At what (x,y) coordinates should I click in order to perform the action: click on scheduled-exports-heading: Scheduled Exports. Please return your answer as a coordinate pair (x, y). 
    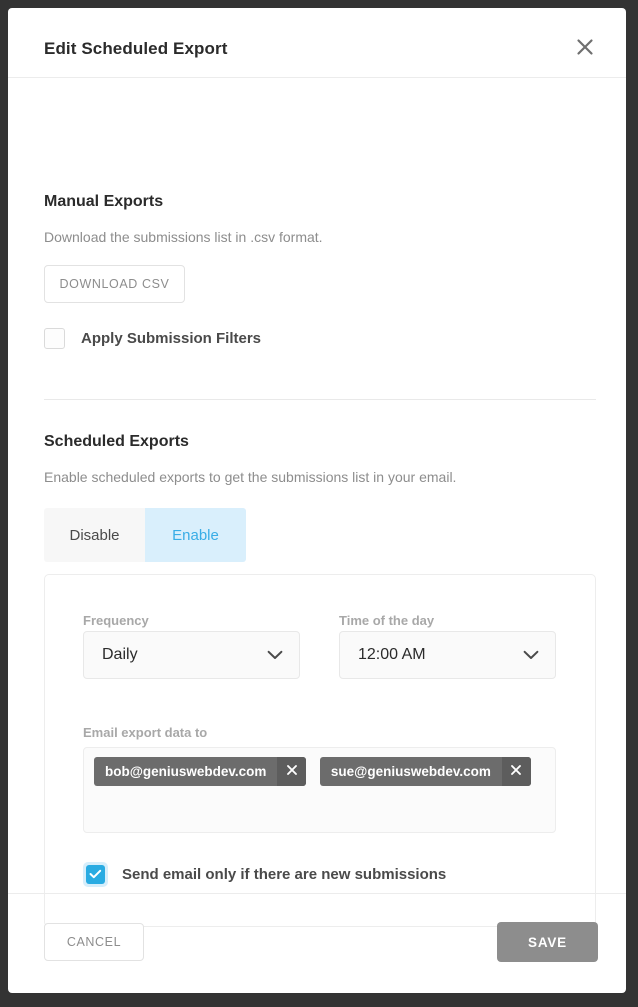
    Looking at the image, I should click on (116, 441).